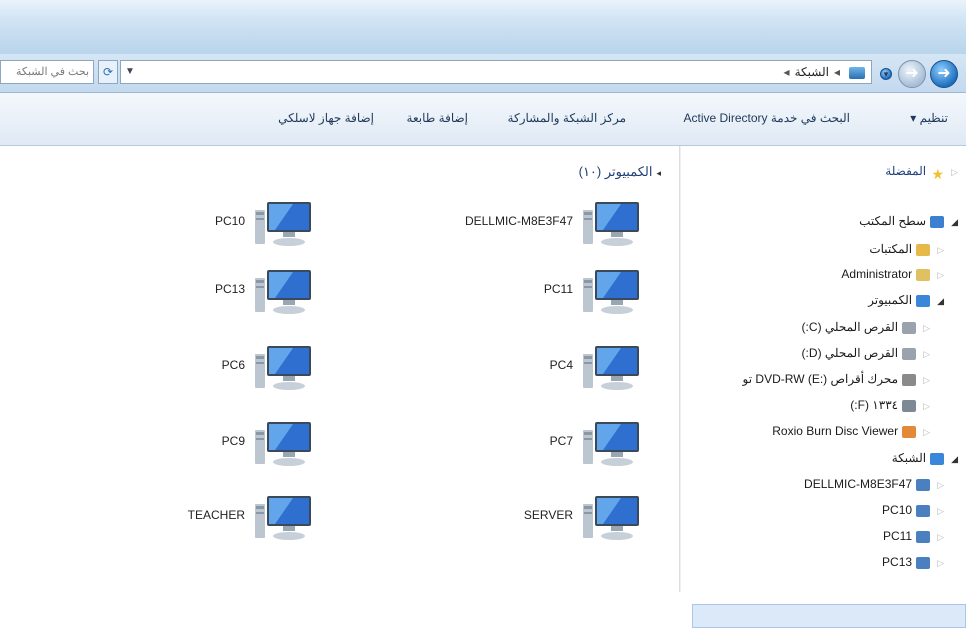 Image resolution: width=966 pixels, height=628 pixels. I want to click on nav-item: ▷ القرص المحلي (D:), so click(866, 353).